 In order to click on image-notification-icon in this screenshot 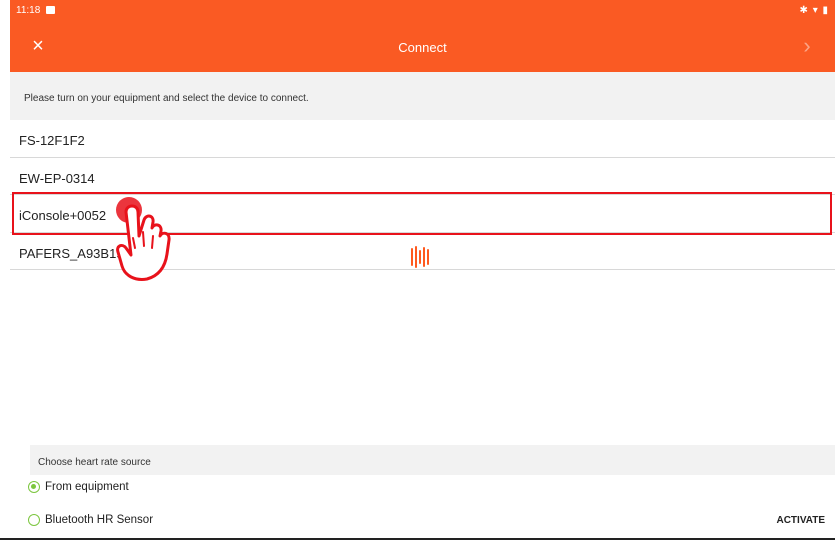, I will do `click(51, 10)`.